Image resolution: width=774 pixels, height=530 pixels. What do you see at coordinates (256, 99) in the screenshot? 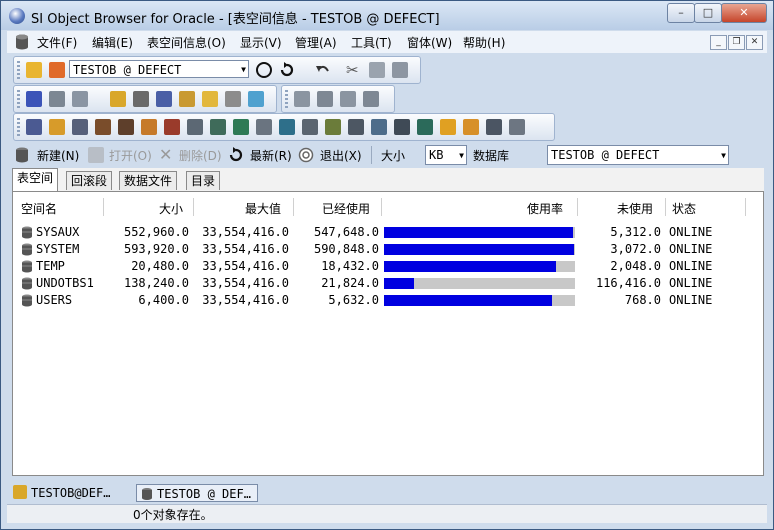
I see `stats-icon` at bounding box center [256, 99].